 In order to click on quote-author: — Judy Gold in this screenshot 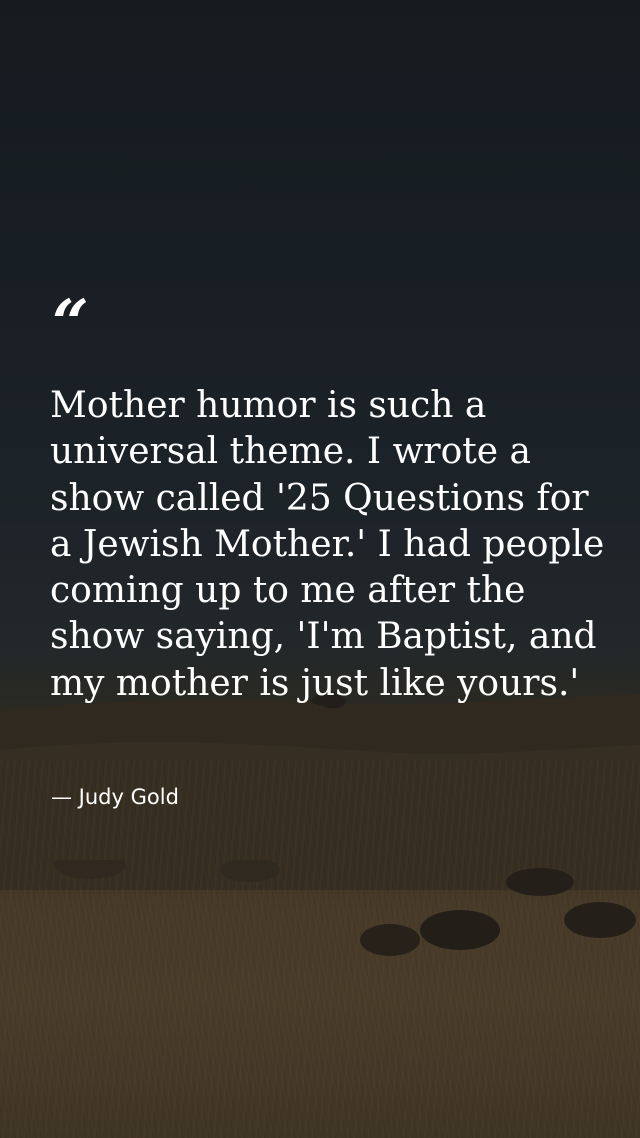, I will do `click(115, 797)`.